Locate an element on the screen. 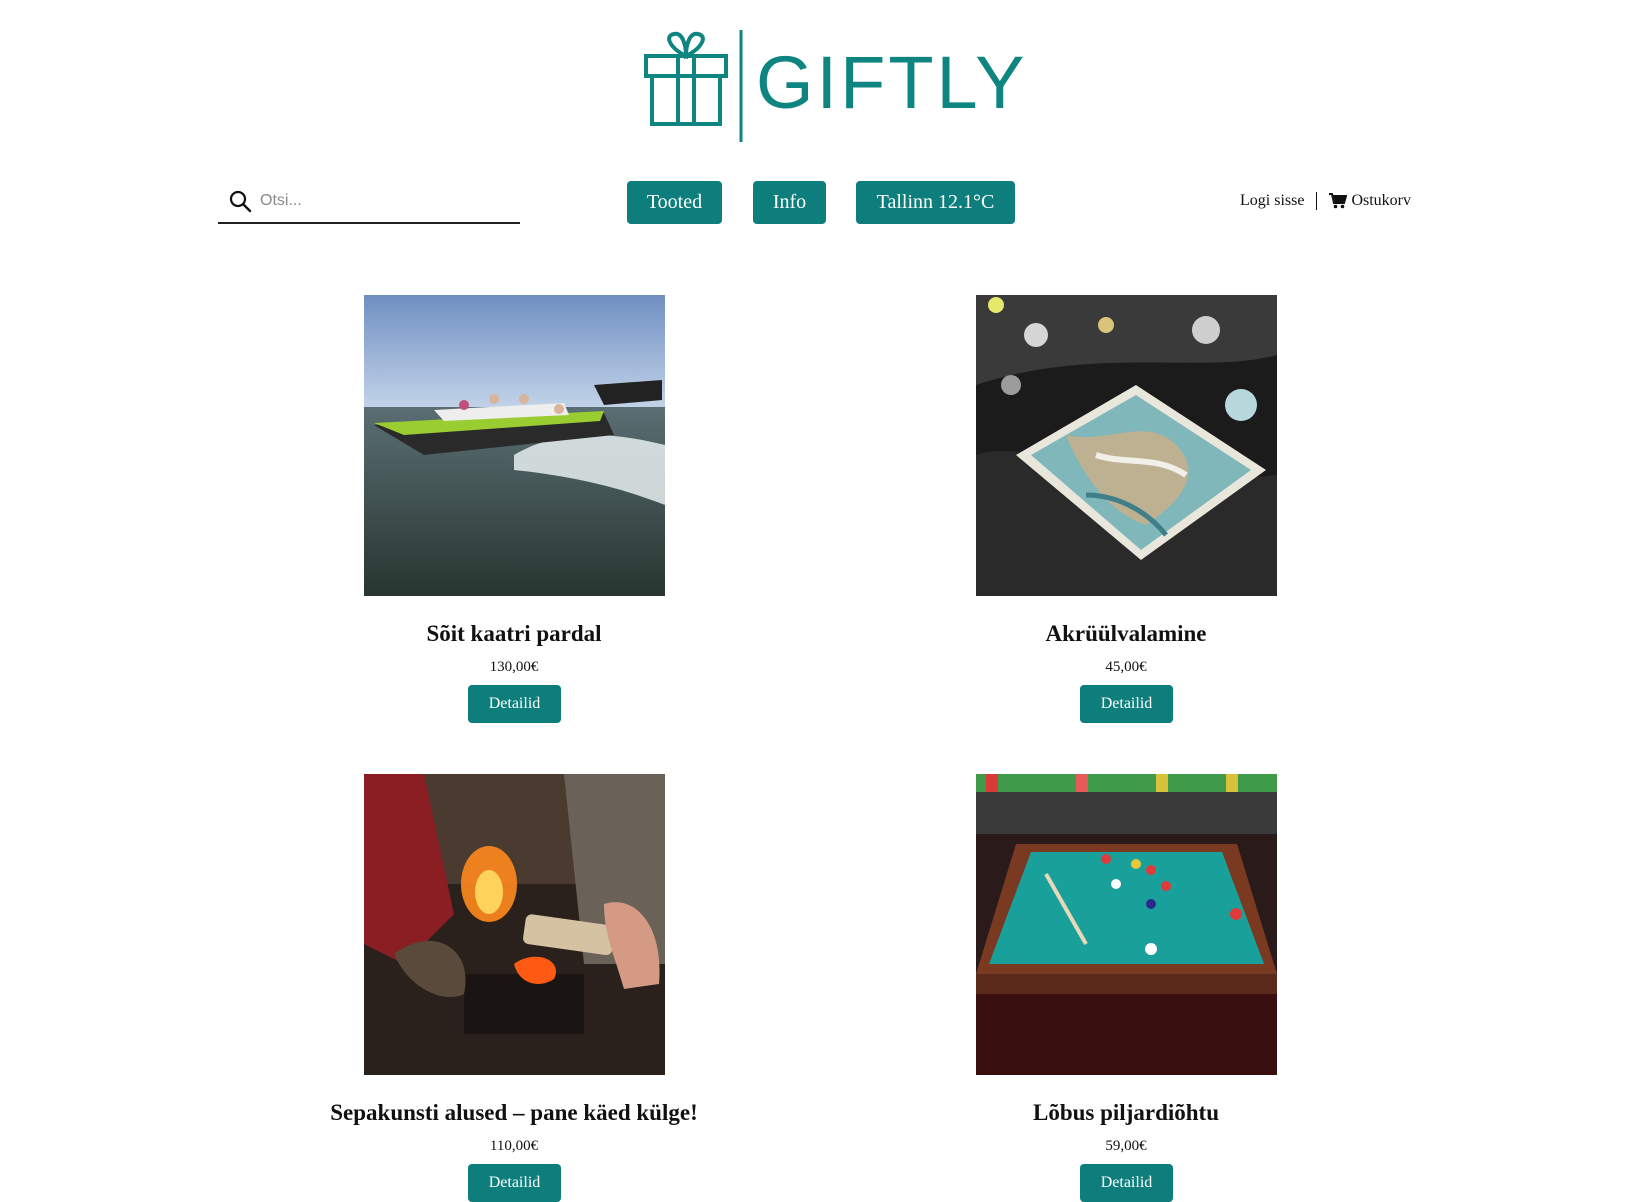  nav-info-label: Info is located at coordinates (789, 202).